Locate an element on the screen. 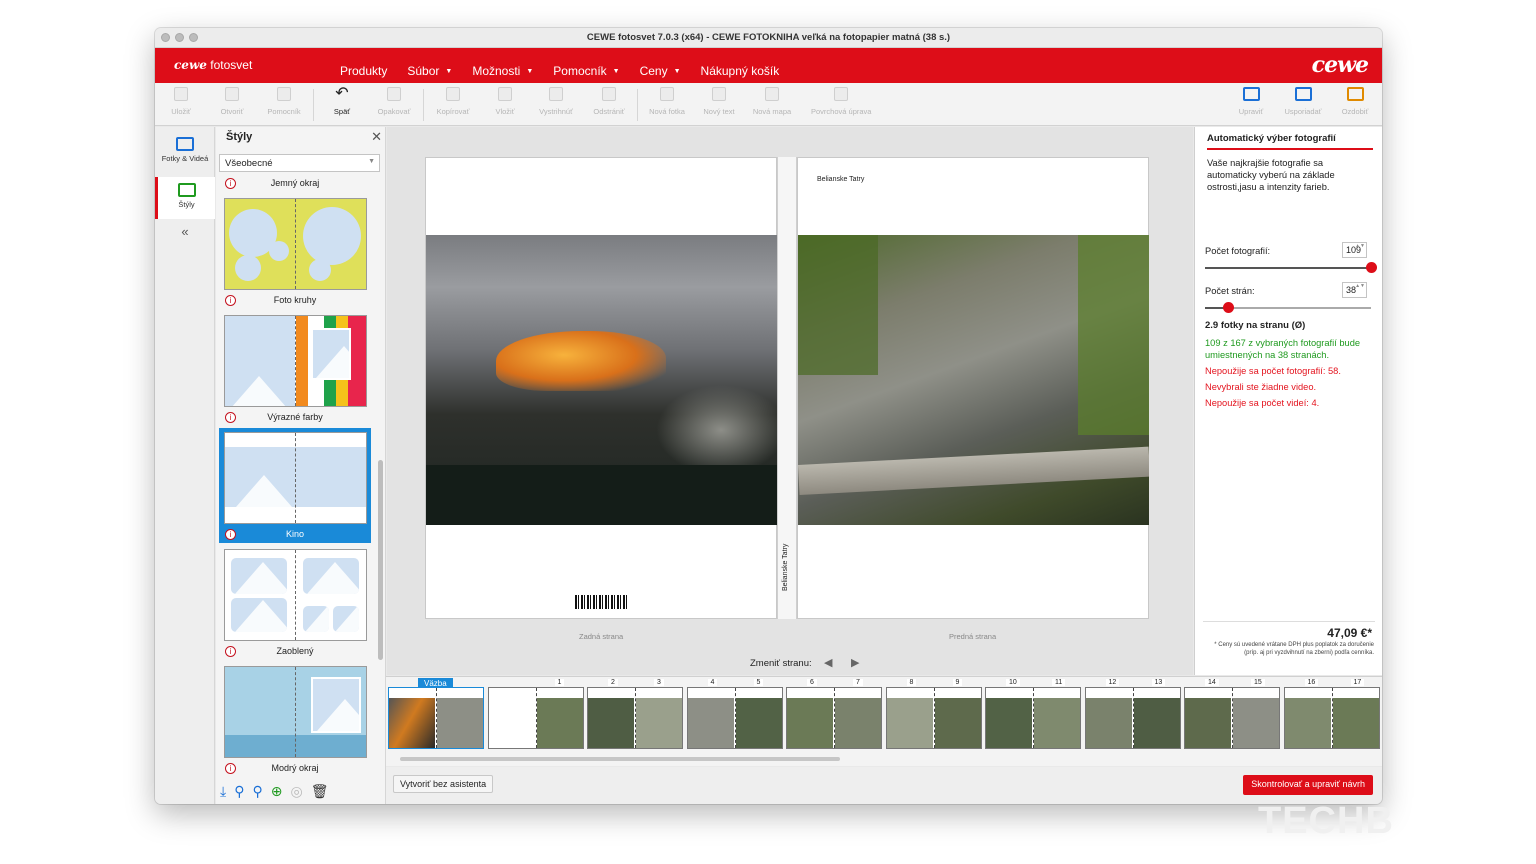 The image size is (1536, 864). paste-icon is located at coordinates (505, 94).